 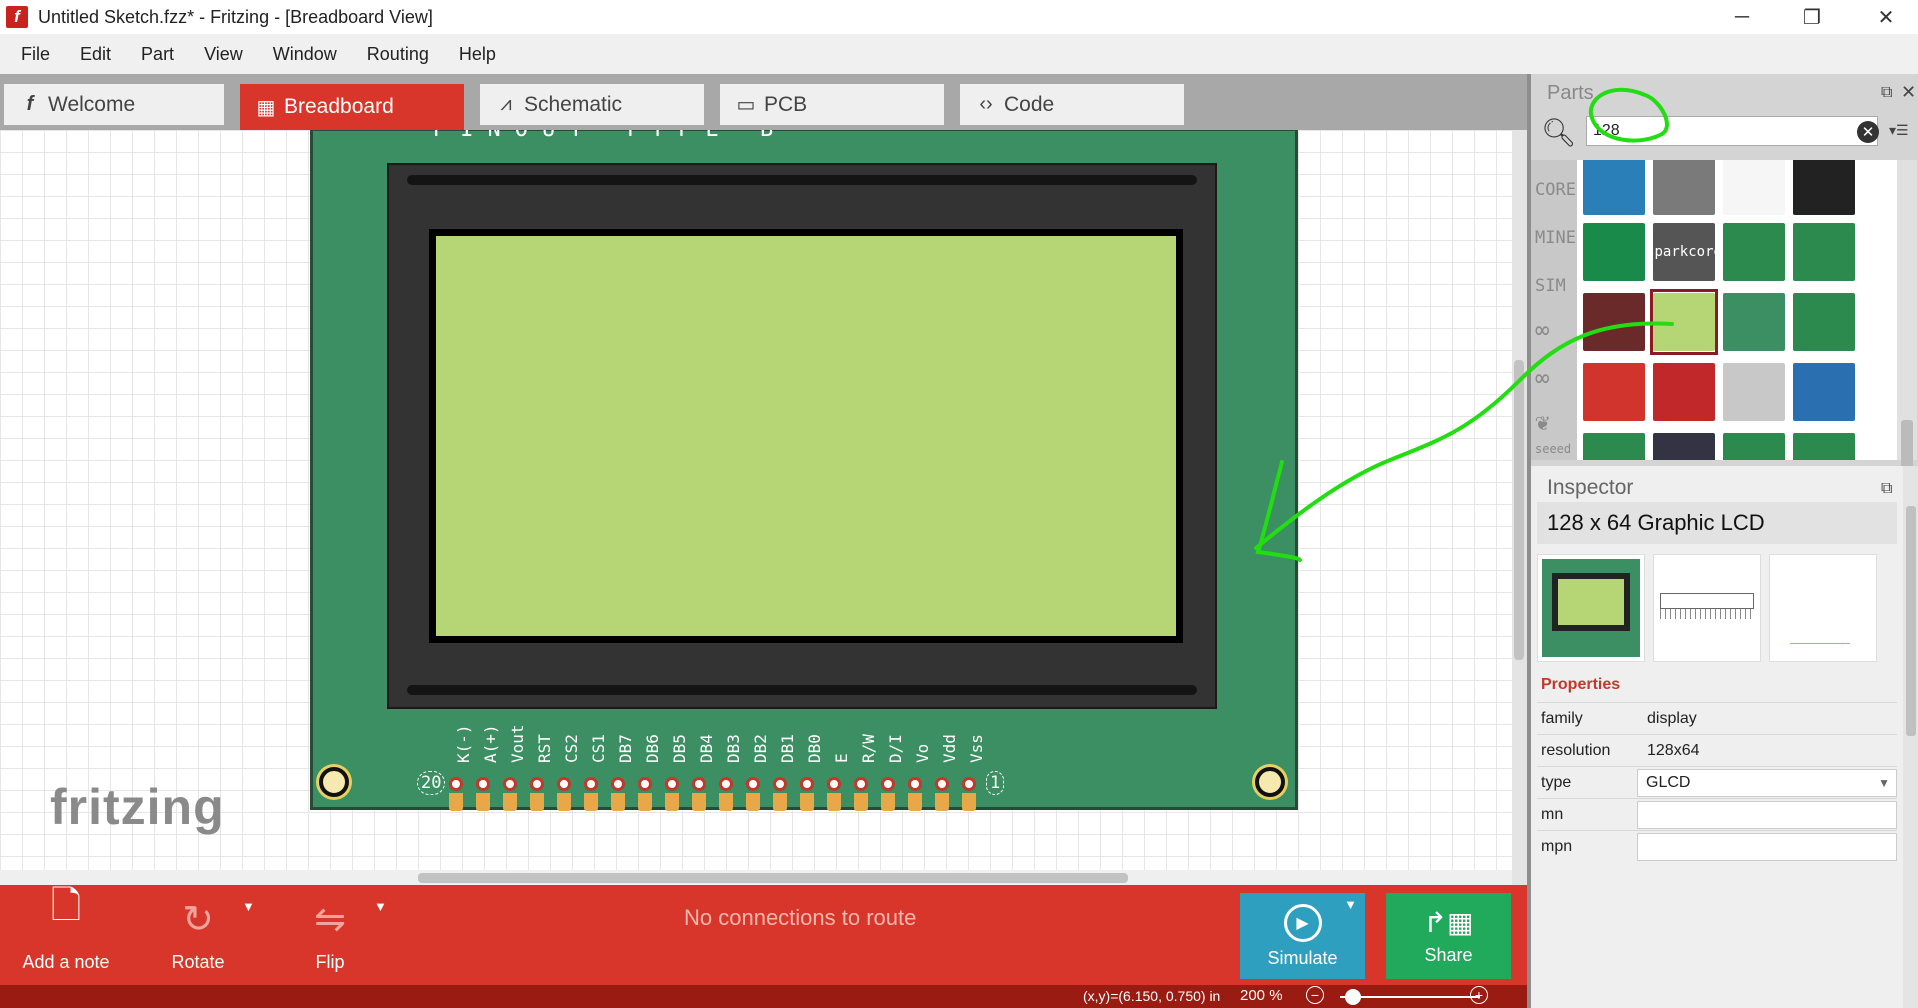 What do you see at coordinates (1072, 104) in the screenshot?
I see `tab-code: ‹› Code` at bounding box center [1072, 104].